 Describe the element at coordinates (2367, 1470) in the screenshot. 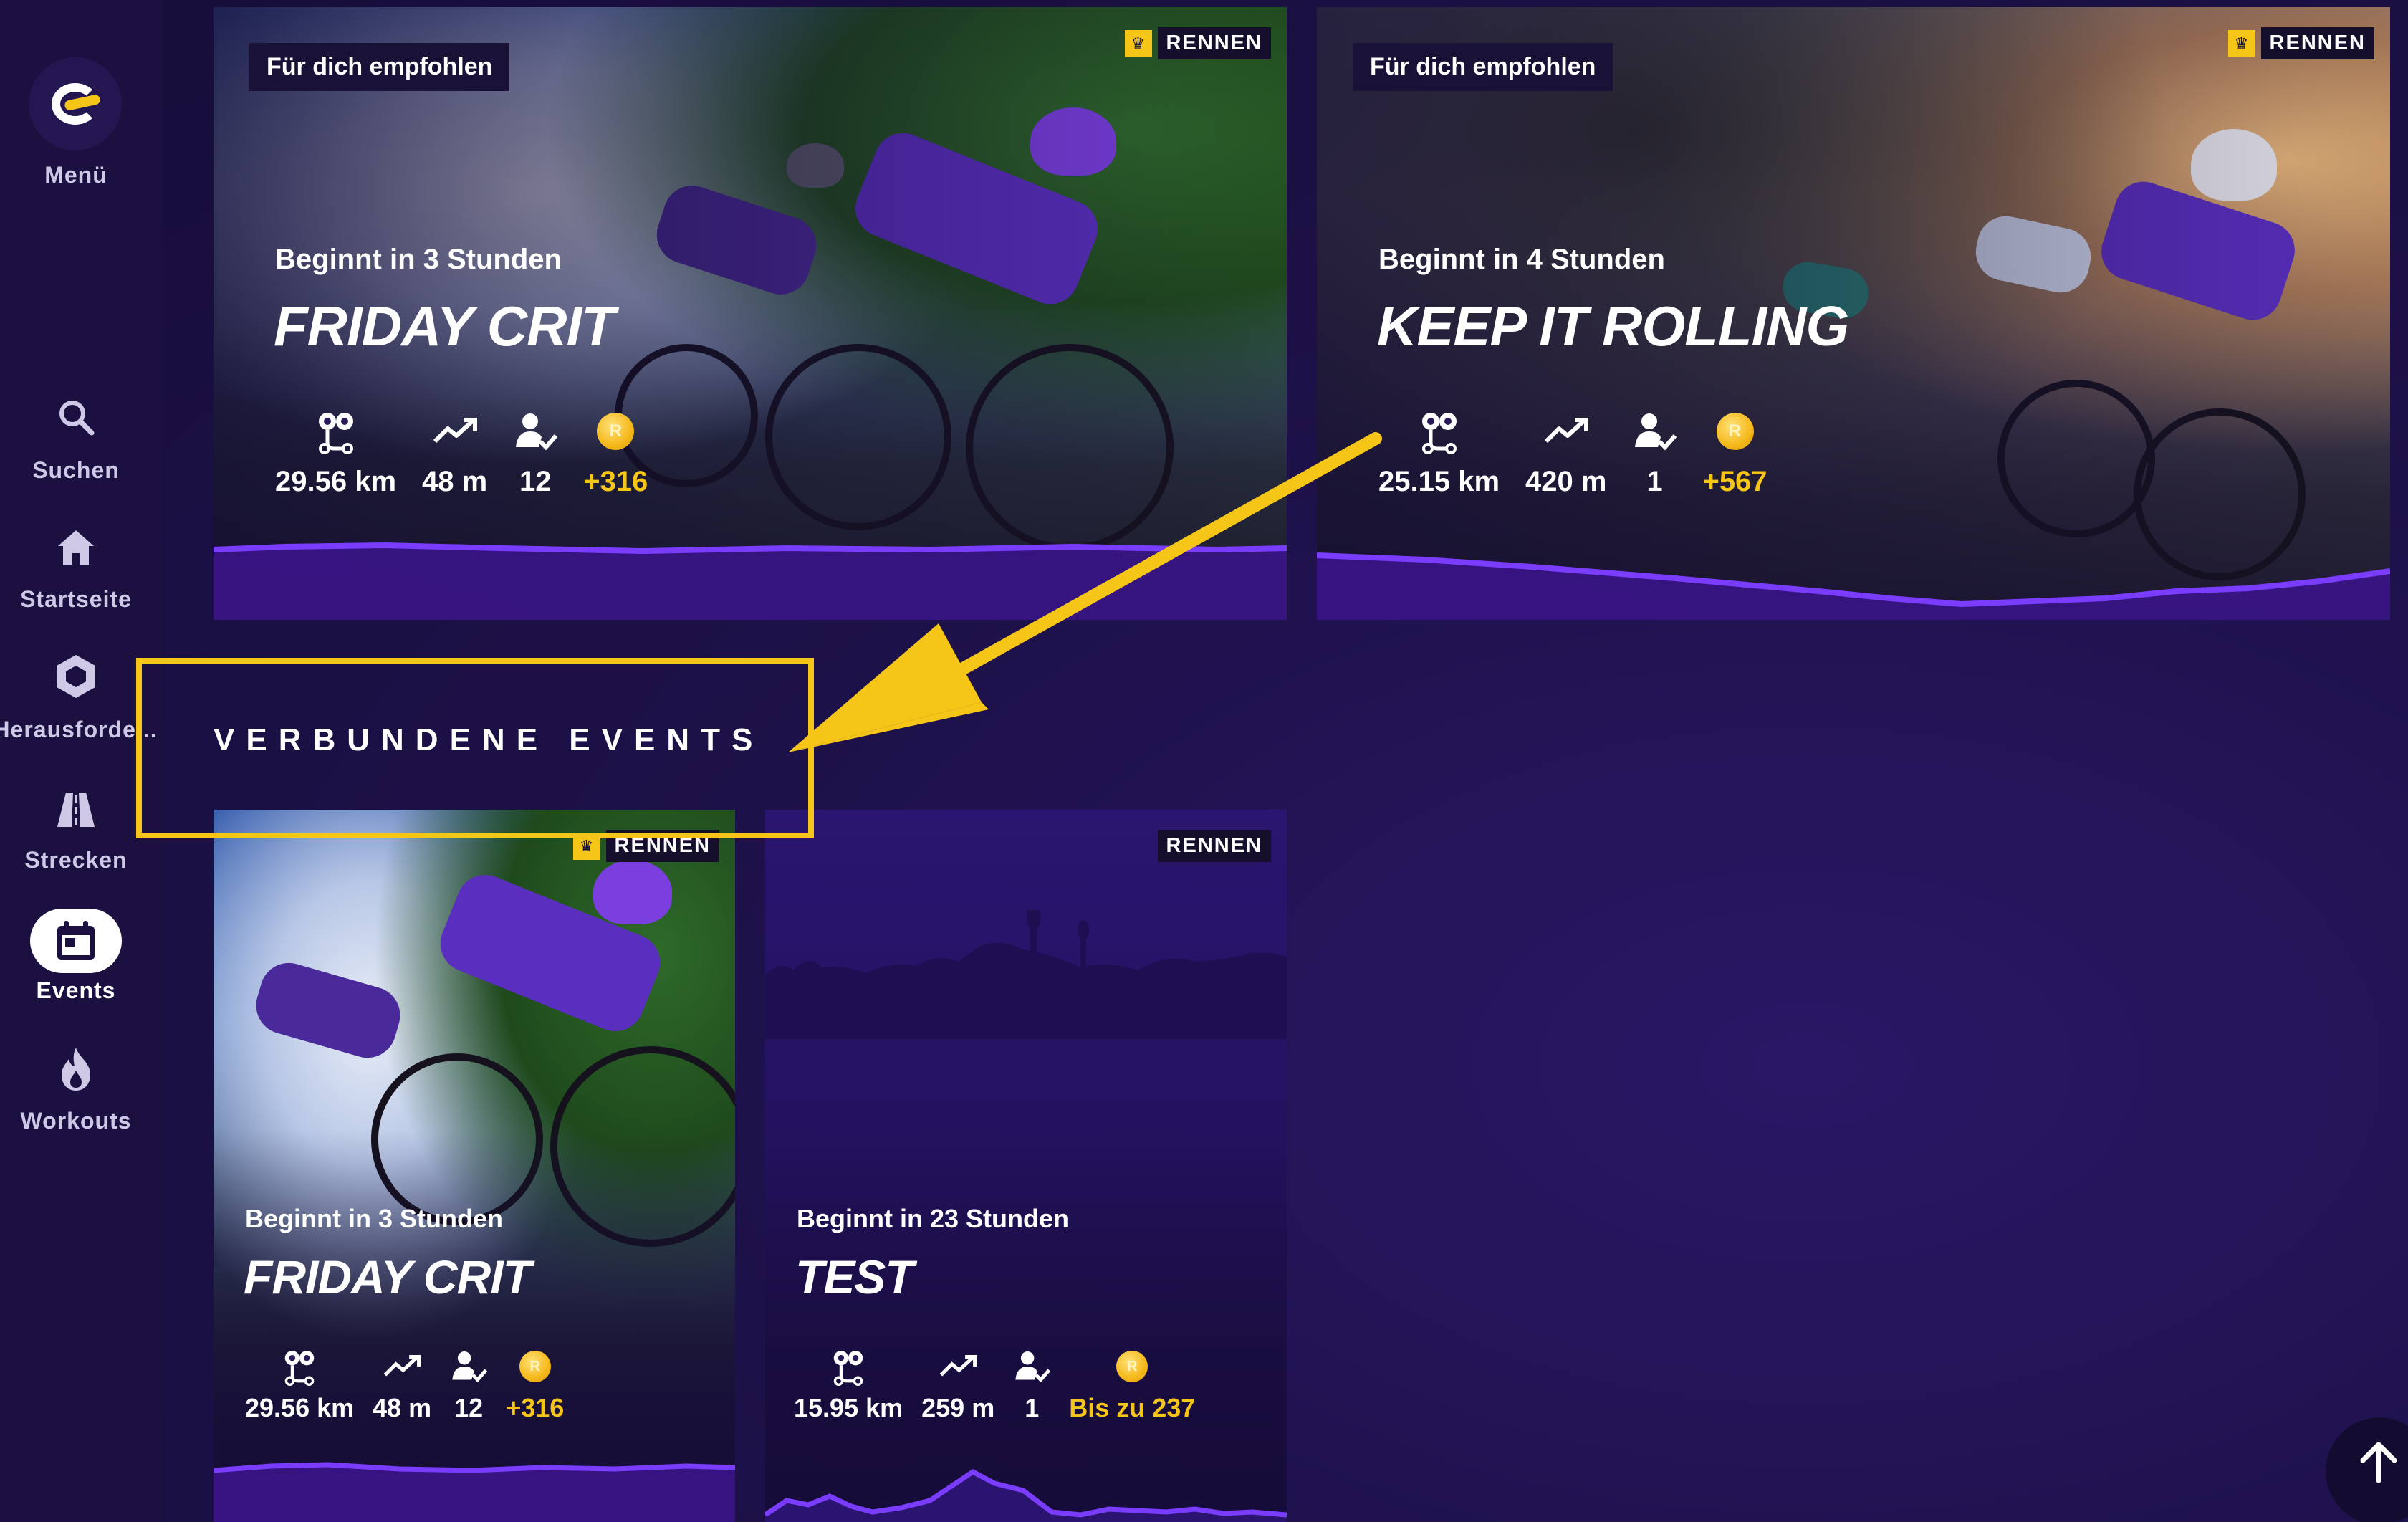

I see `scroll-to-top-button` at that location.